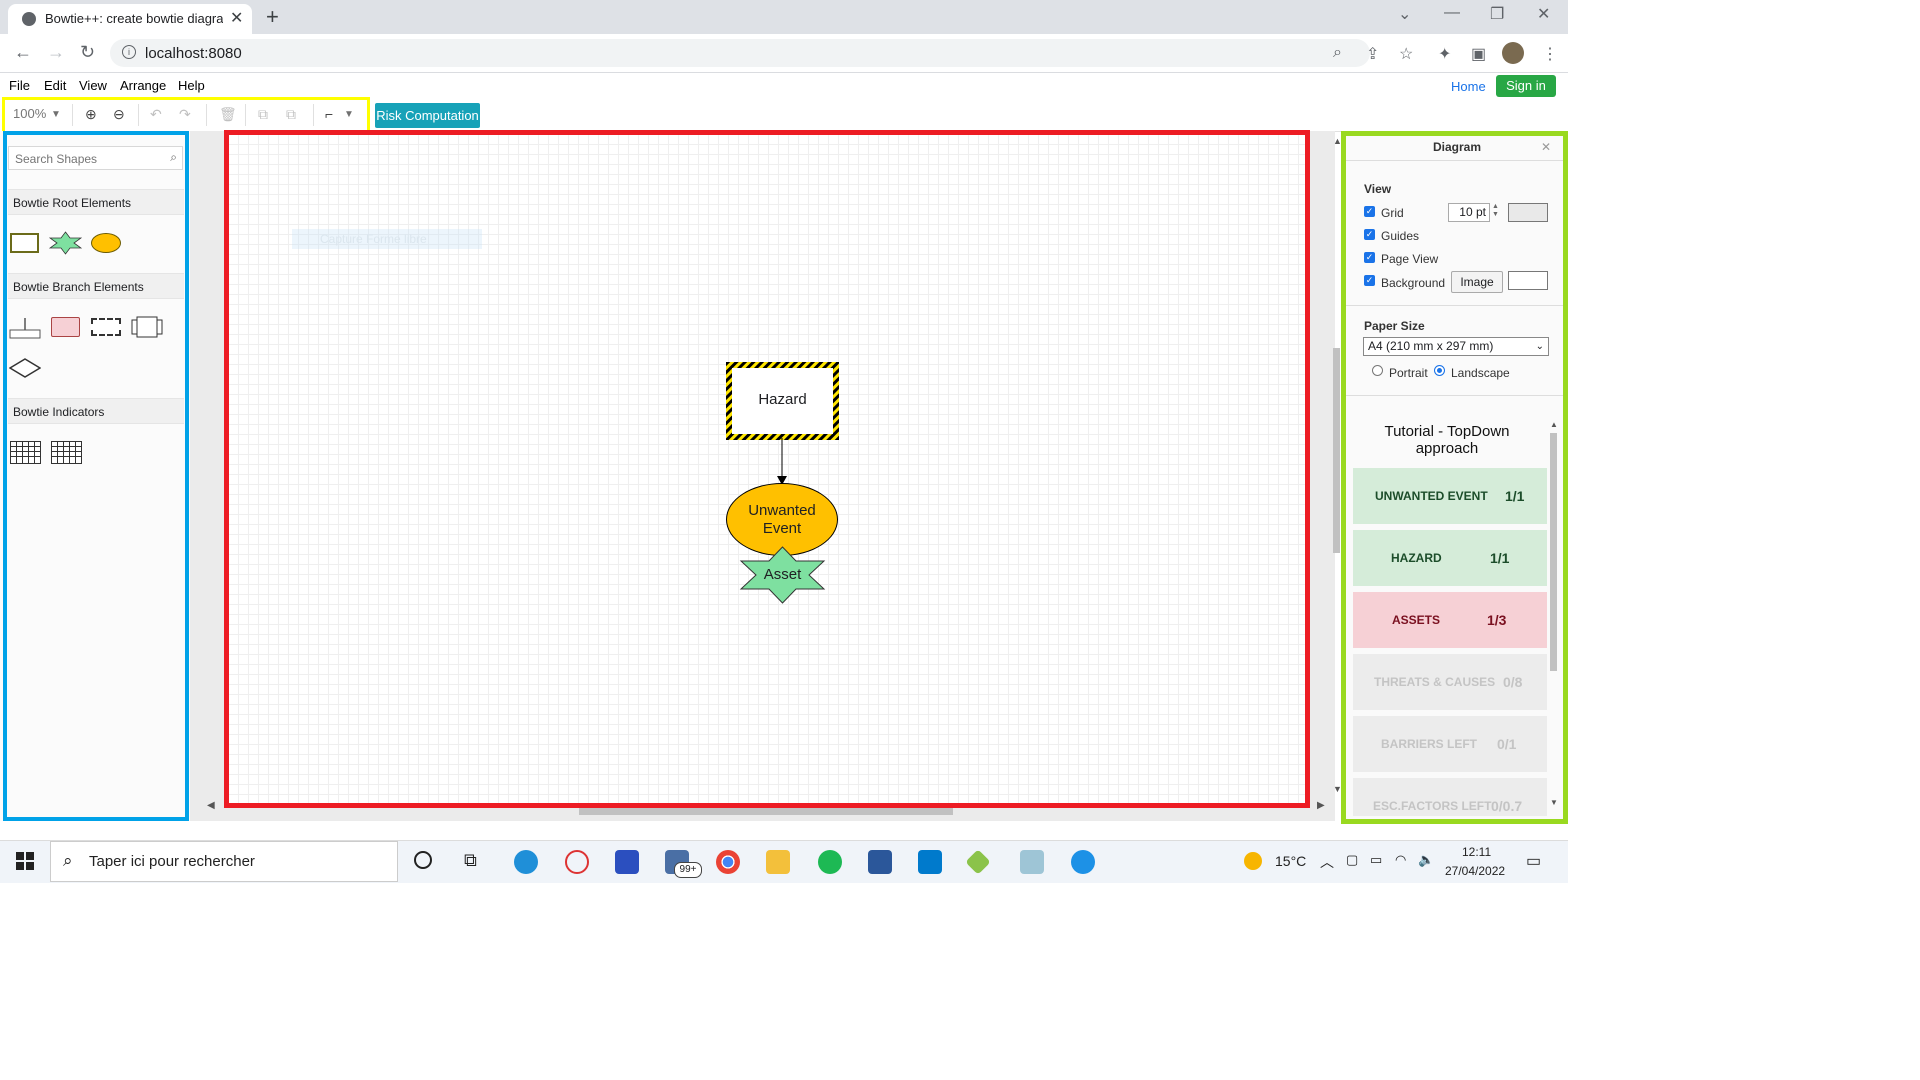  I want to click on word-icon, so click(880, 862).